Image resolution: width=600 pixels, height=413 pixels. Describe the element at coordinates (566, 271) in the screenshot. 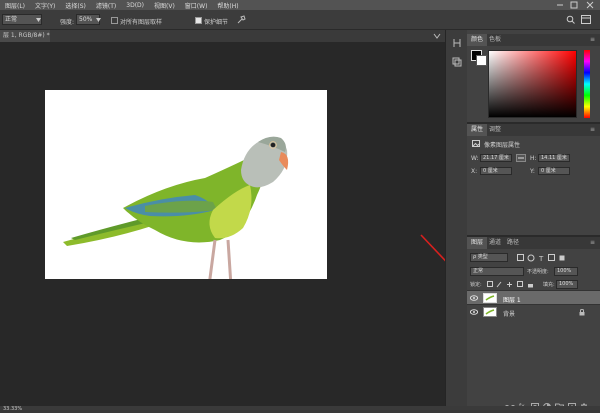

I see `opacity-field: 100%` at that location.